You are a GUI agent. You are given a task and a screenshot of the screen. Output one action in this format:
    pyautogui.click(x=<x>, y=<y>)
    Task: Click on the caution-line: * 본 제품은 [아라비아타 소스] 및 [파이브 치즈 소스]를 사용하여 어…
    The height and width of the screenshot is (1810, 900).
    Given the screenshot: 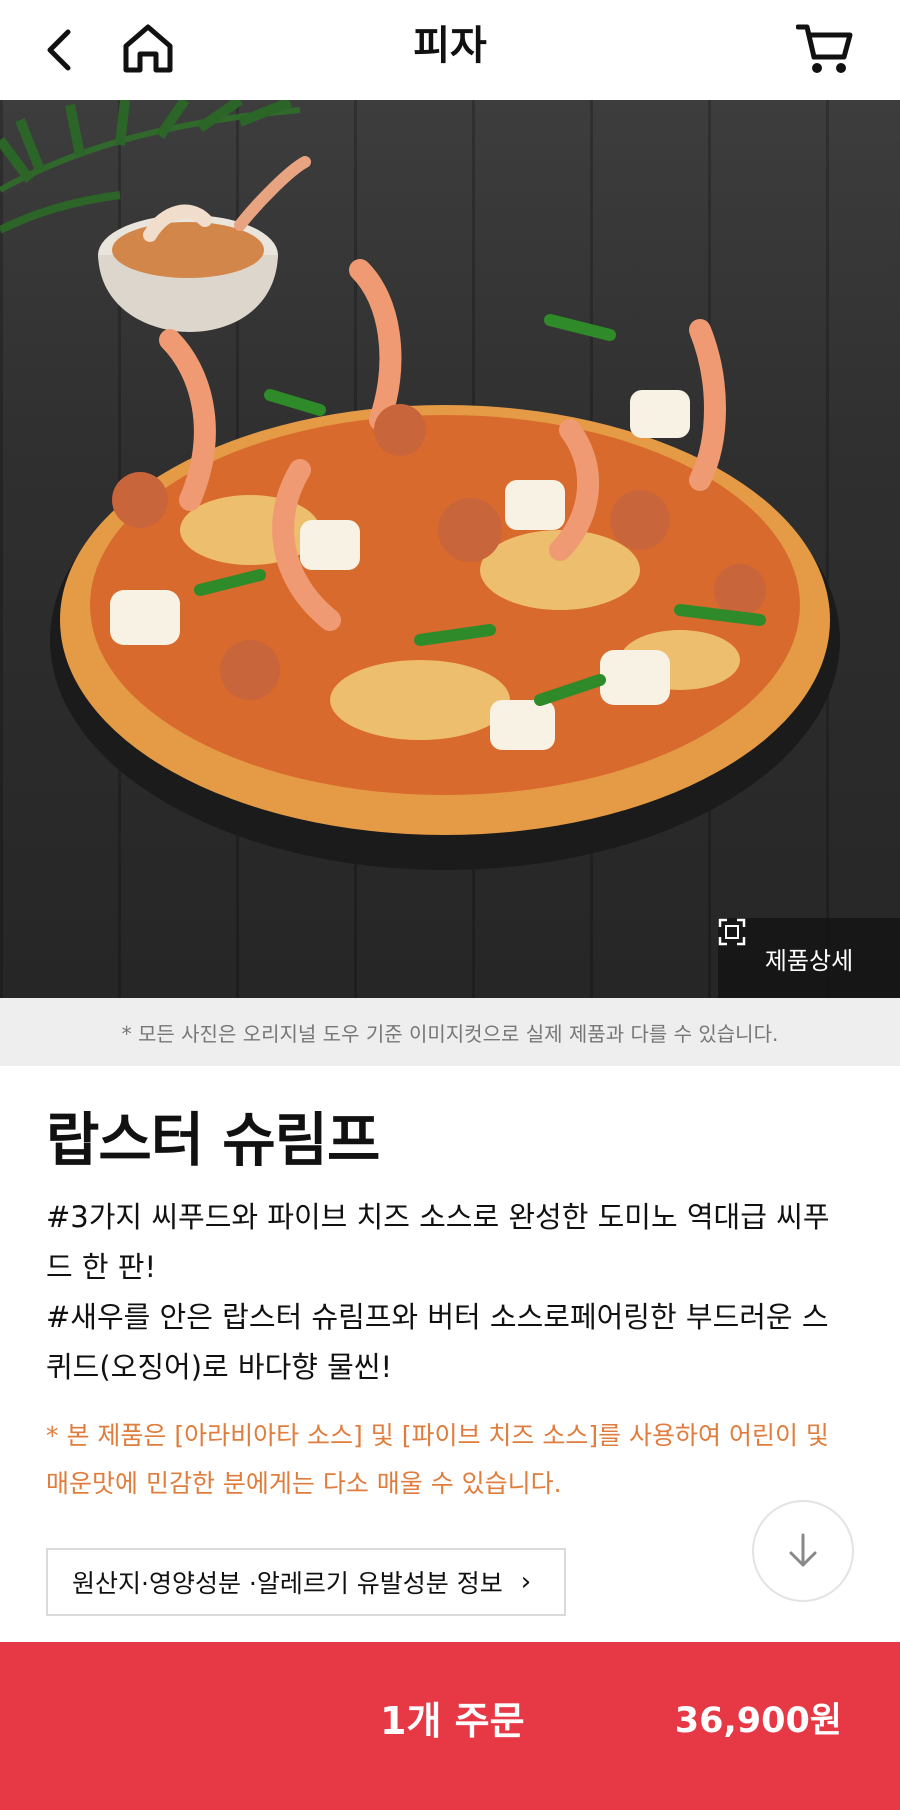 What is the action you would take?
    pyautogui.click(x=437, y=1435)
    